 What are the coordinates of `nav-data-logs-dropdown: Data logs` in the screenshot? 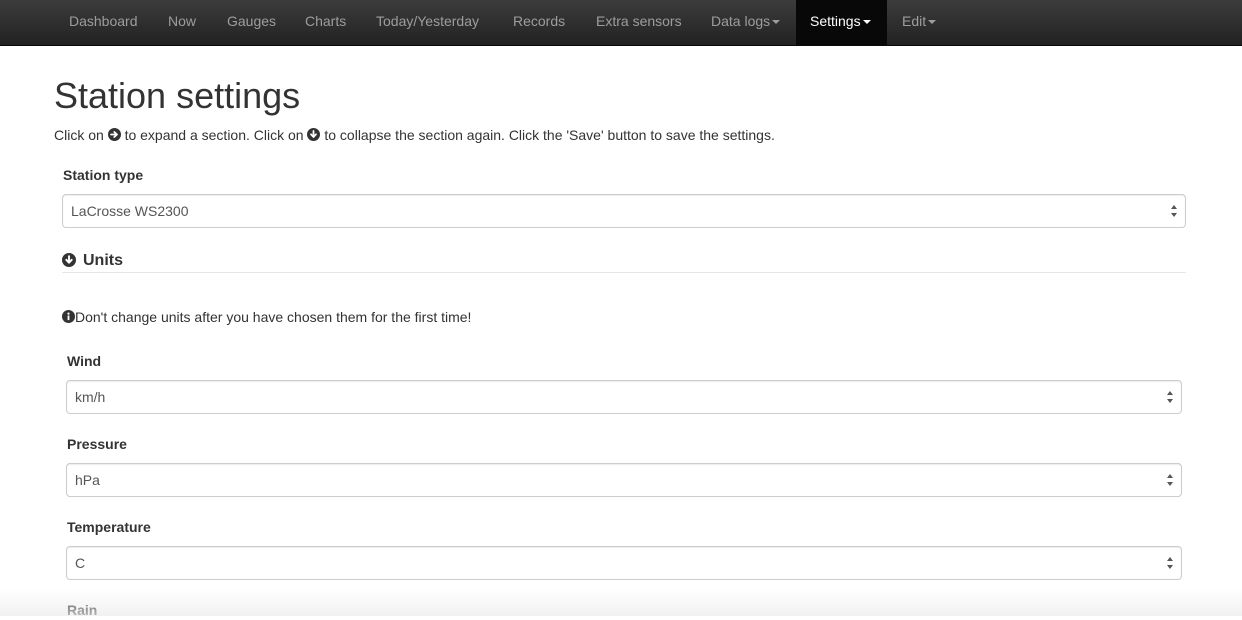 It's located at (746, 23).